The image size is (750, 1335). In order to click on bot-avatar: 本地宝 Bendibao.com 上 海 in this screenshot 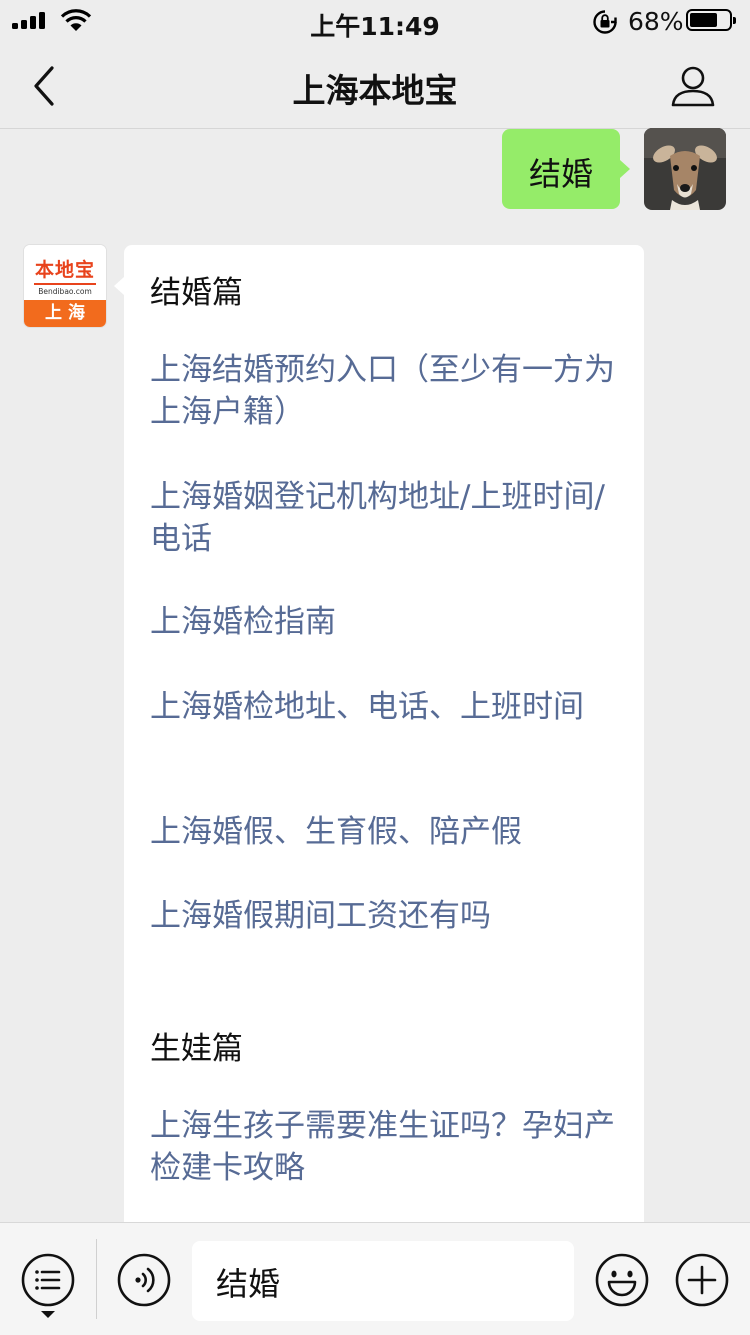, I will do `click(65, 286)`.